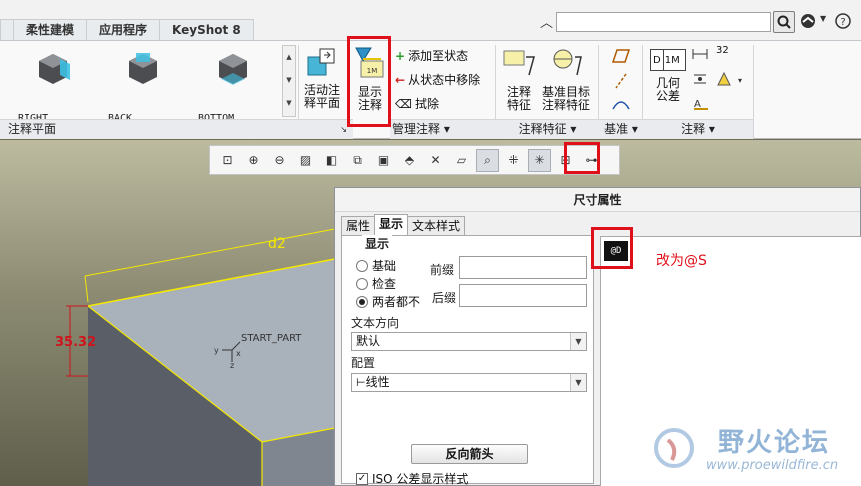 Image resolution: width=861 pixels, height=486 pixels. Describe the element at coordinates (547, 129) in the screenshot. I see `group-annotation-feature: 注释特征 ▾` at that location.